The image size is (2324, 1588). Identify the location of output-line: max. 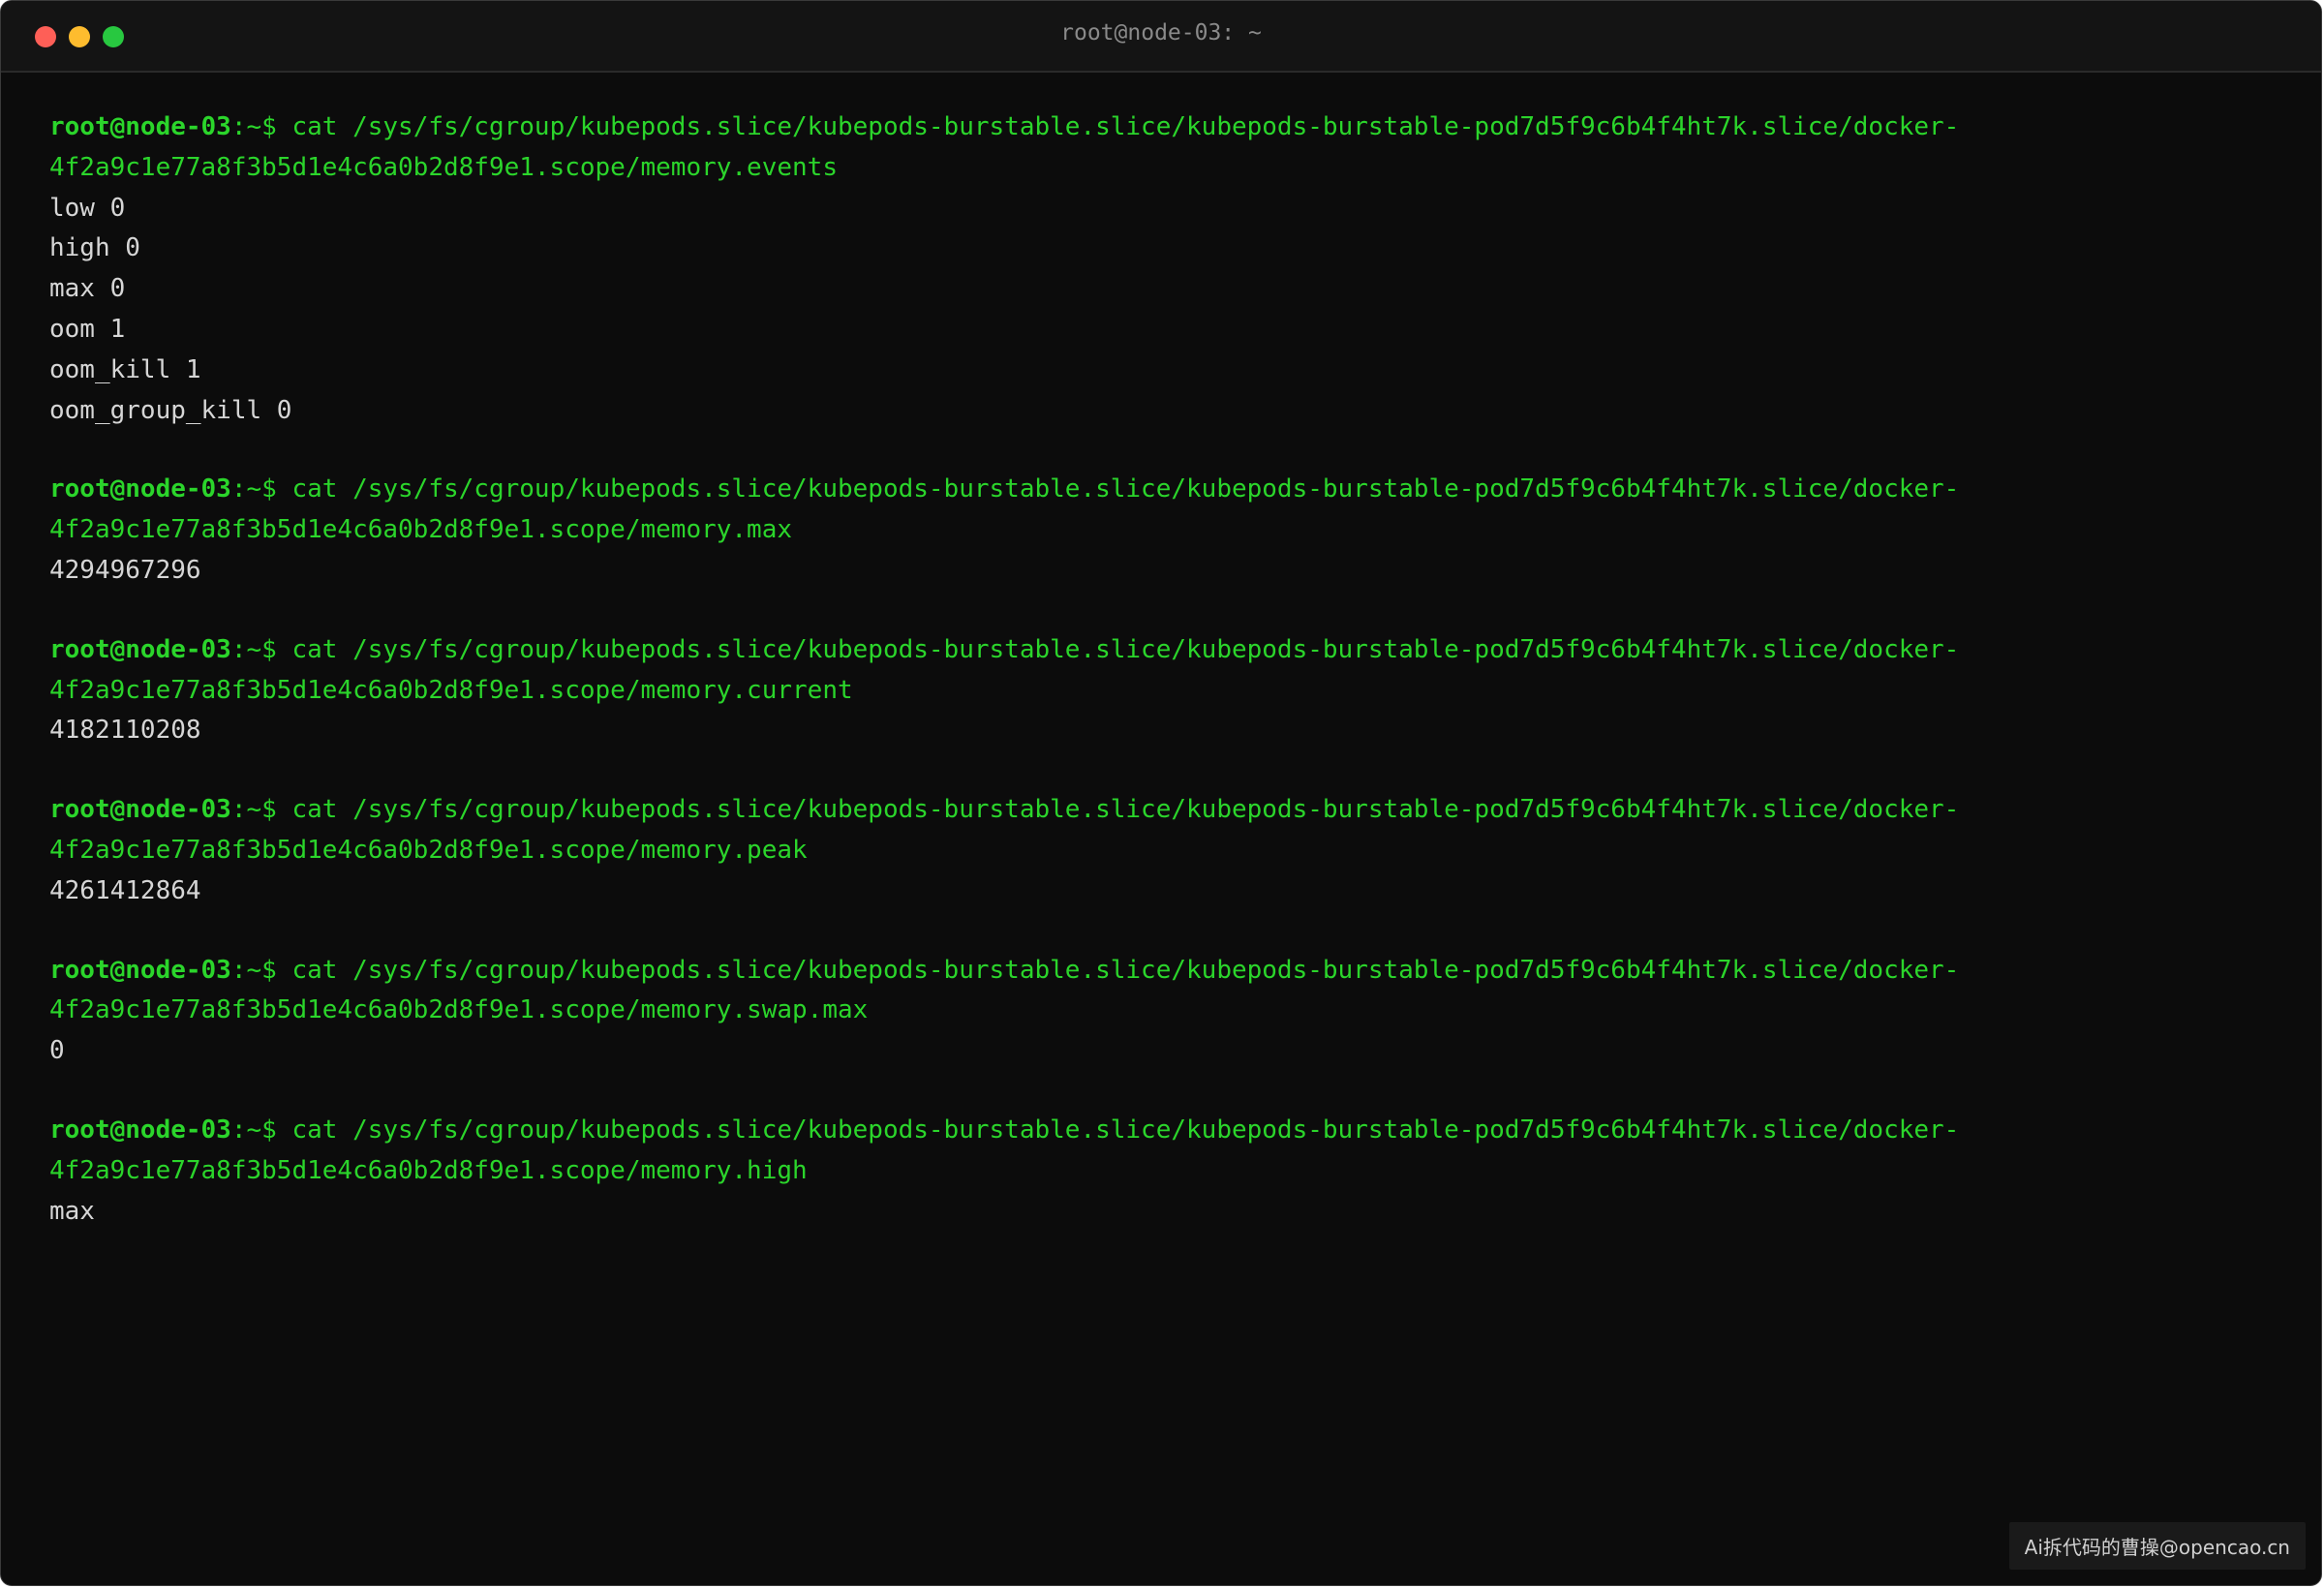
(72, 1211).